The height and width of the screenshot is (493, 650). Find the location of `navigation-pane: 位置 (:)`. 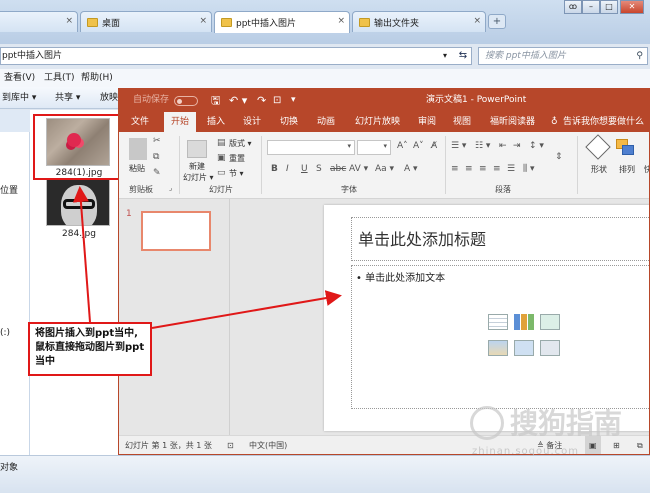

navigation-pane: 位置 (:) is located at coordinates (15, 282).